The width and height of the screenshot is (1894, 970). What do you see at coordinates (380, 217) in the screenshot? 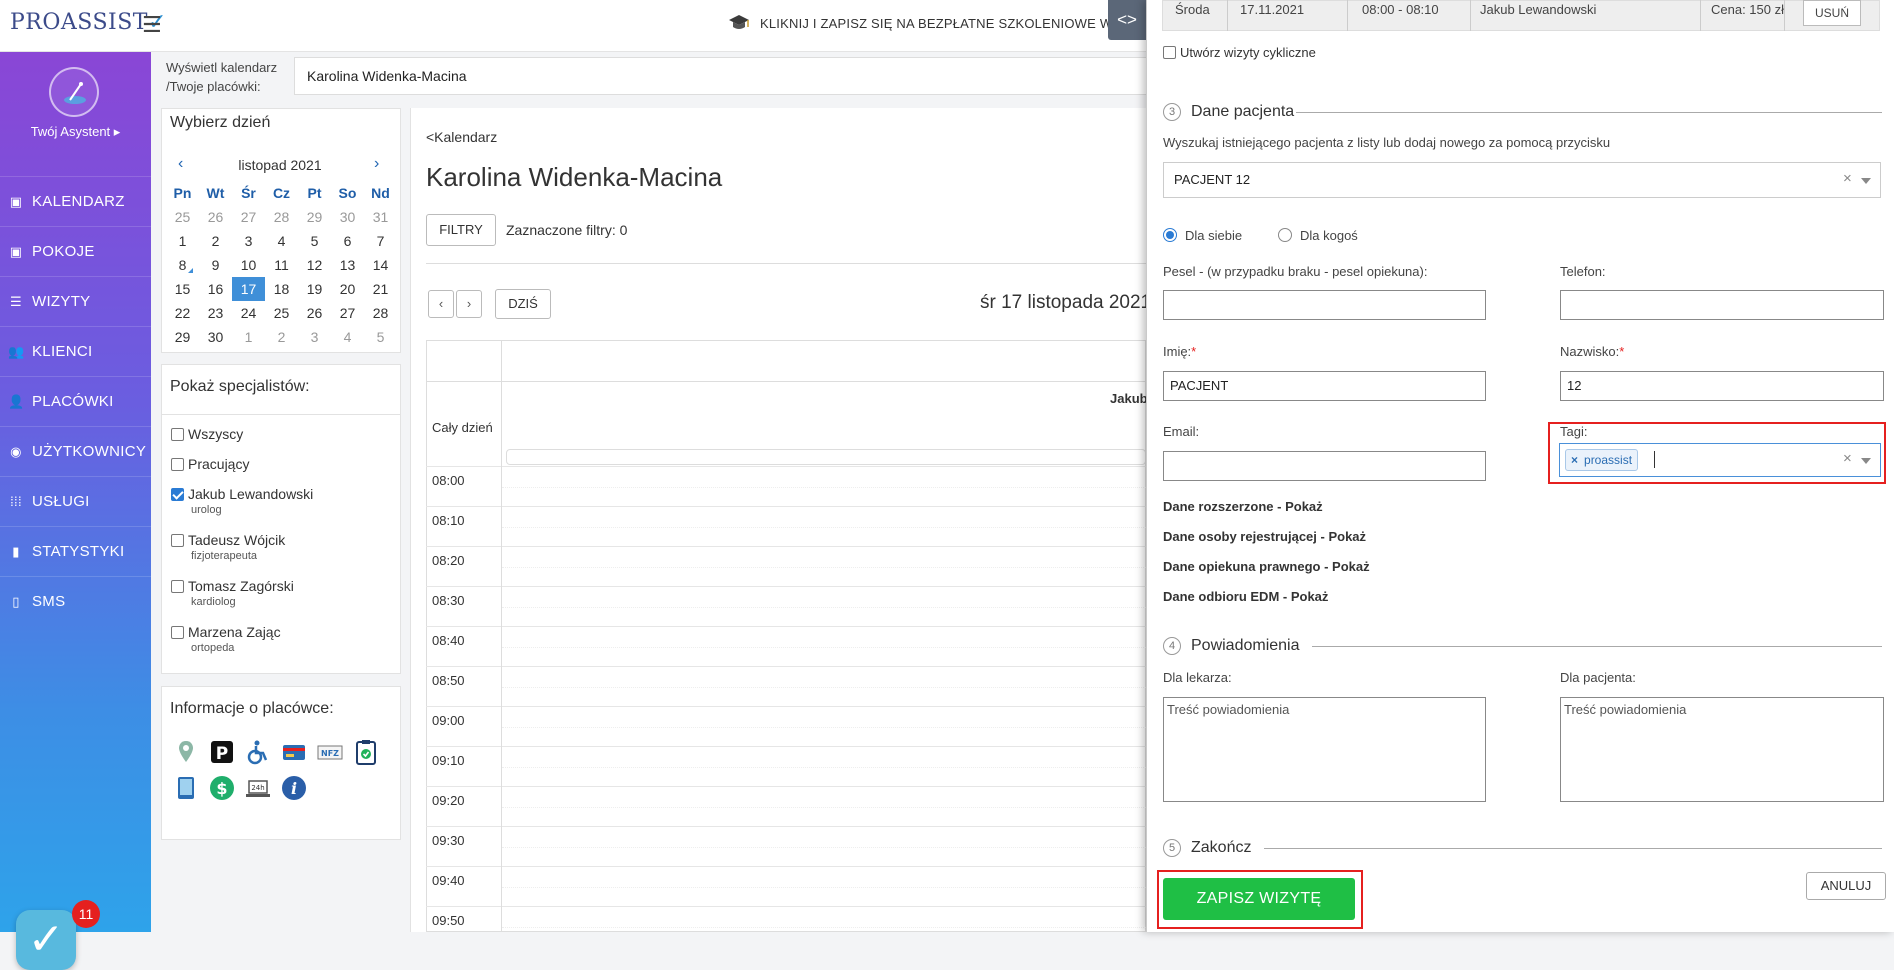
I see `day-cell: 31` at bounding box center [380, 217].